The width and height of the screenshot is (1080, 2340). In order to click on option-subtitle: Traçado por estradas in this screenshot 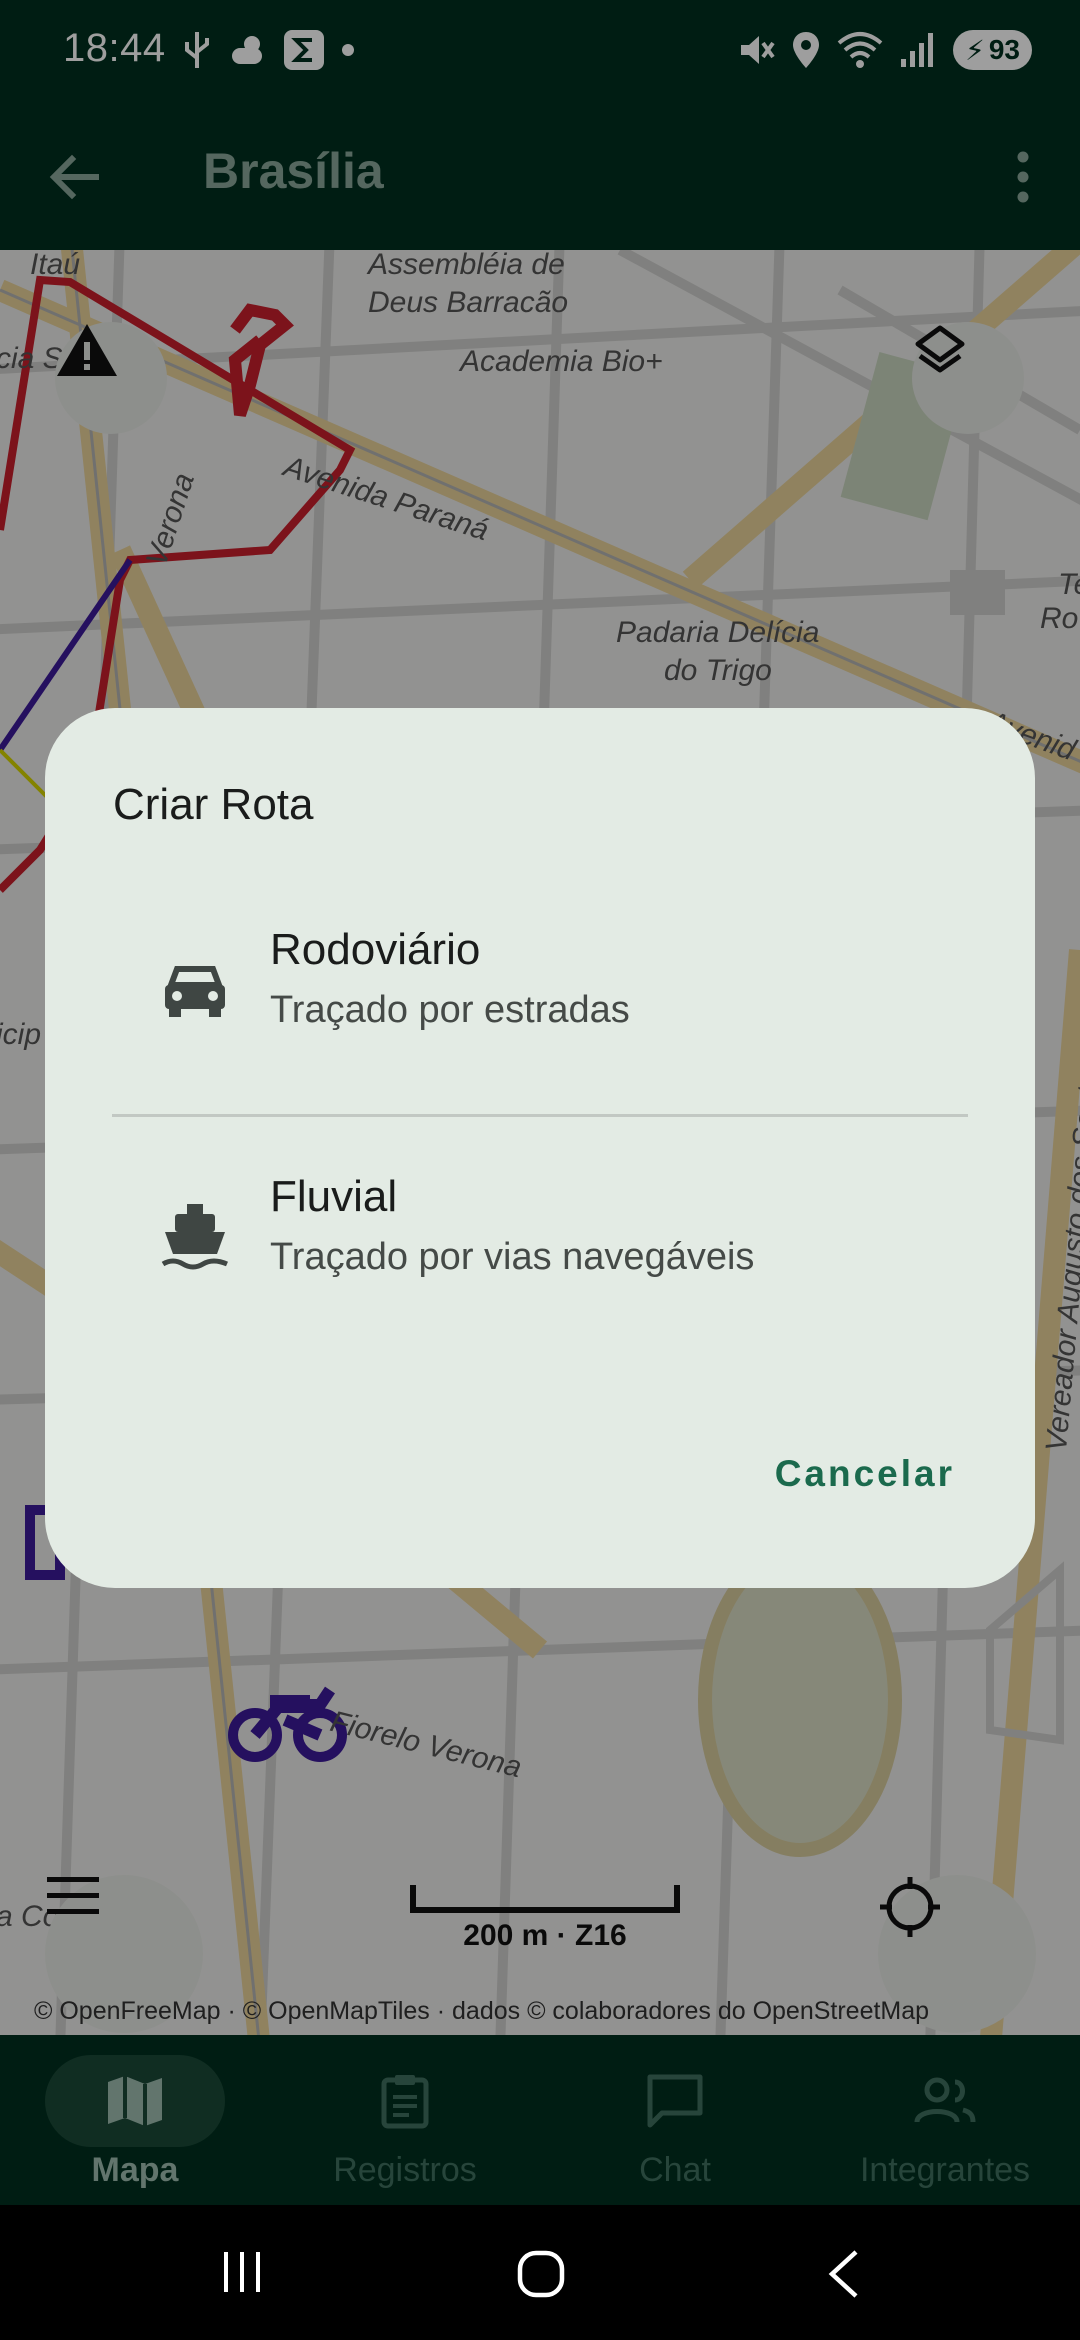, I will do `click(450, 1010)`.